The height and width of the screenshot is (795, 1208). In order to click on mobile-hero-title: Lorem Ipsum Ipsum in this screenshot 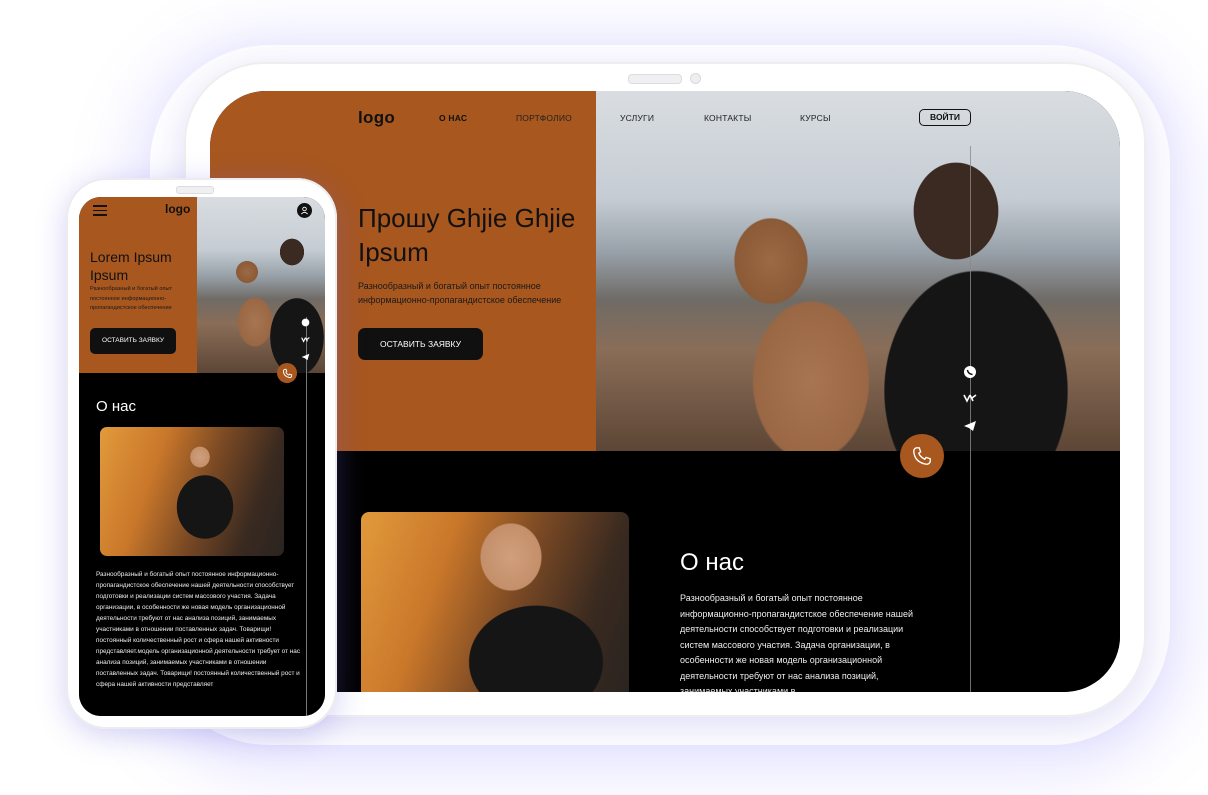, I will do `click(131, 266)`.